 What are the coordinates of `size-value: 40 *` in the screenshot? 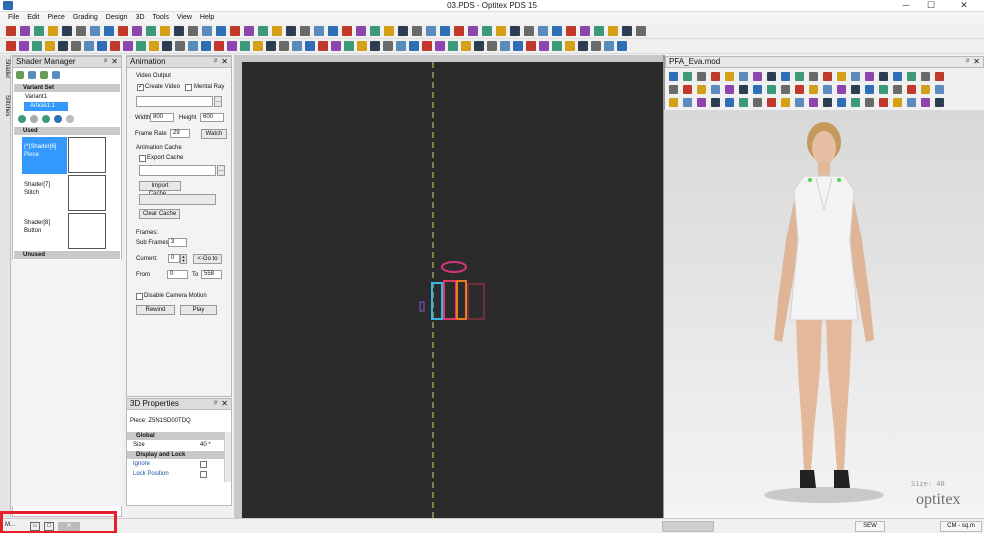 It's located at (205, 445).